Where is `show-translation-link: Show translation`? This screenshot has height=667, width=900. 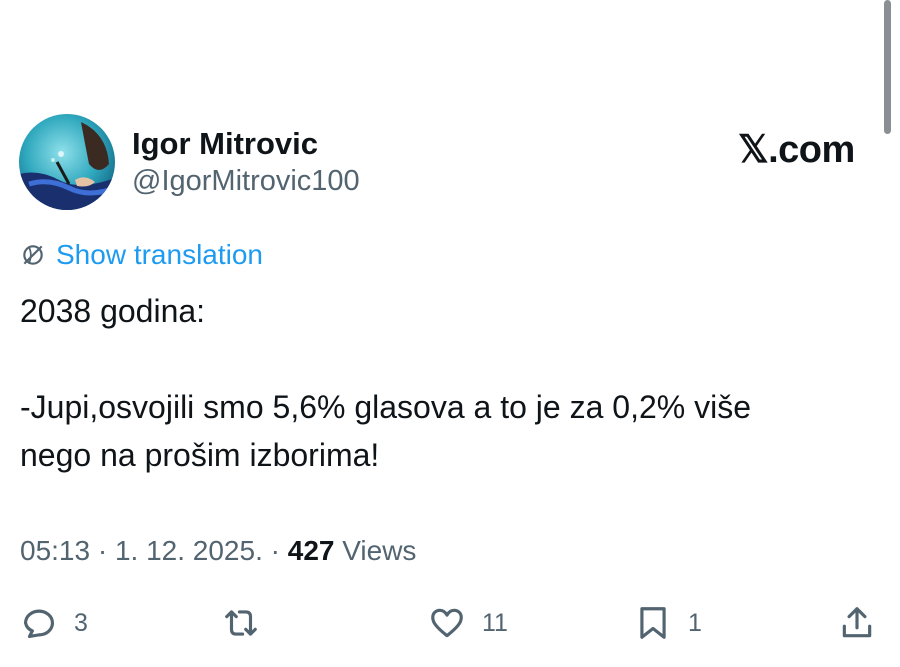
show-translation-link: Show translation is located at coordinates (141, 255).